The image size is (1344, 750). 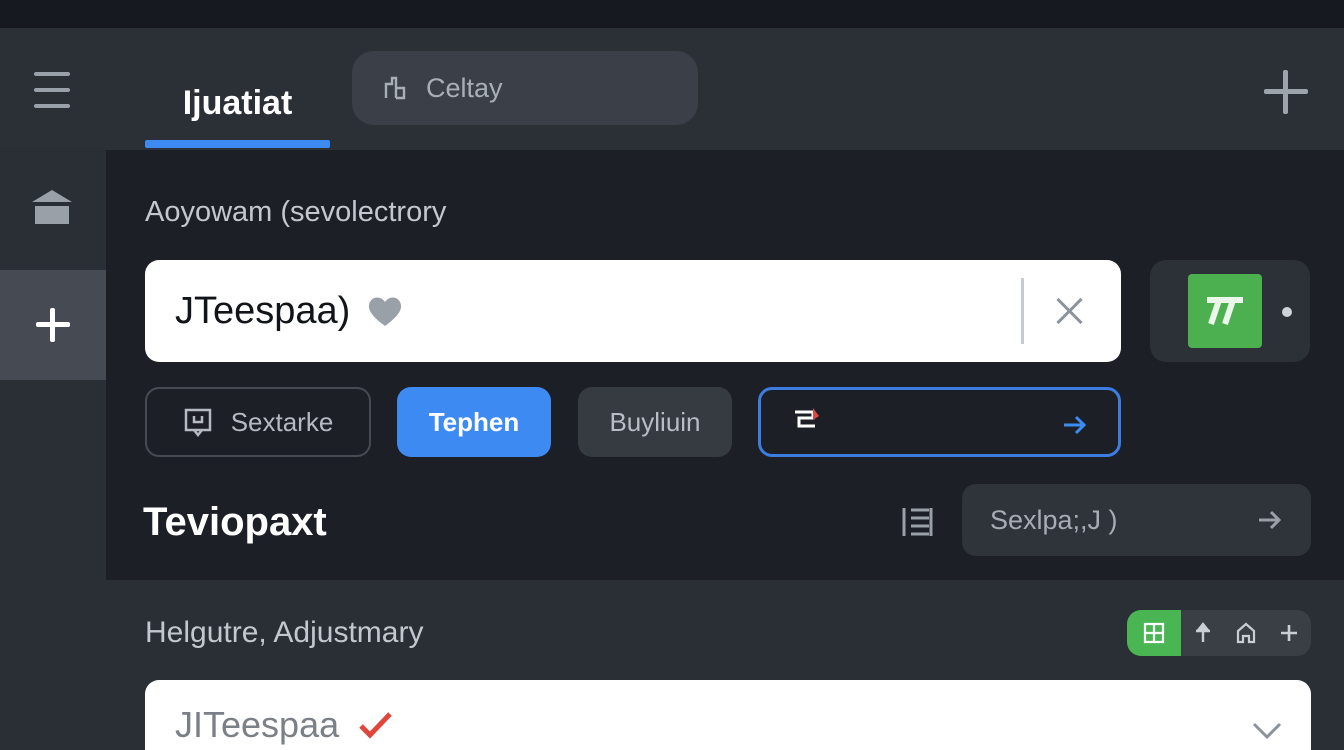 I want to click on app-icon, so click(x=1225, y=311).